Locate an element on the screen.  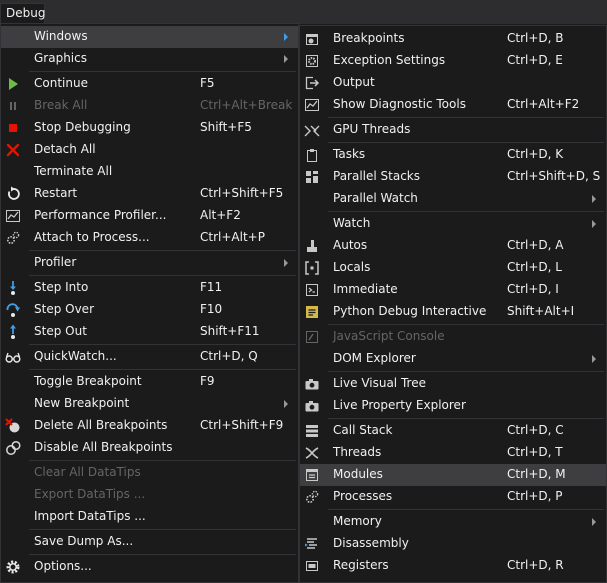
menu-item-parallel-stacks: Parallel Stacks Ctrl+Shift+D, S is located at coordinates (453, 177).